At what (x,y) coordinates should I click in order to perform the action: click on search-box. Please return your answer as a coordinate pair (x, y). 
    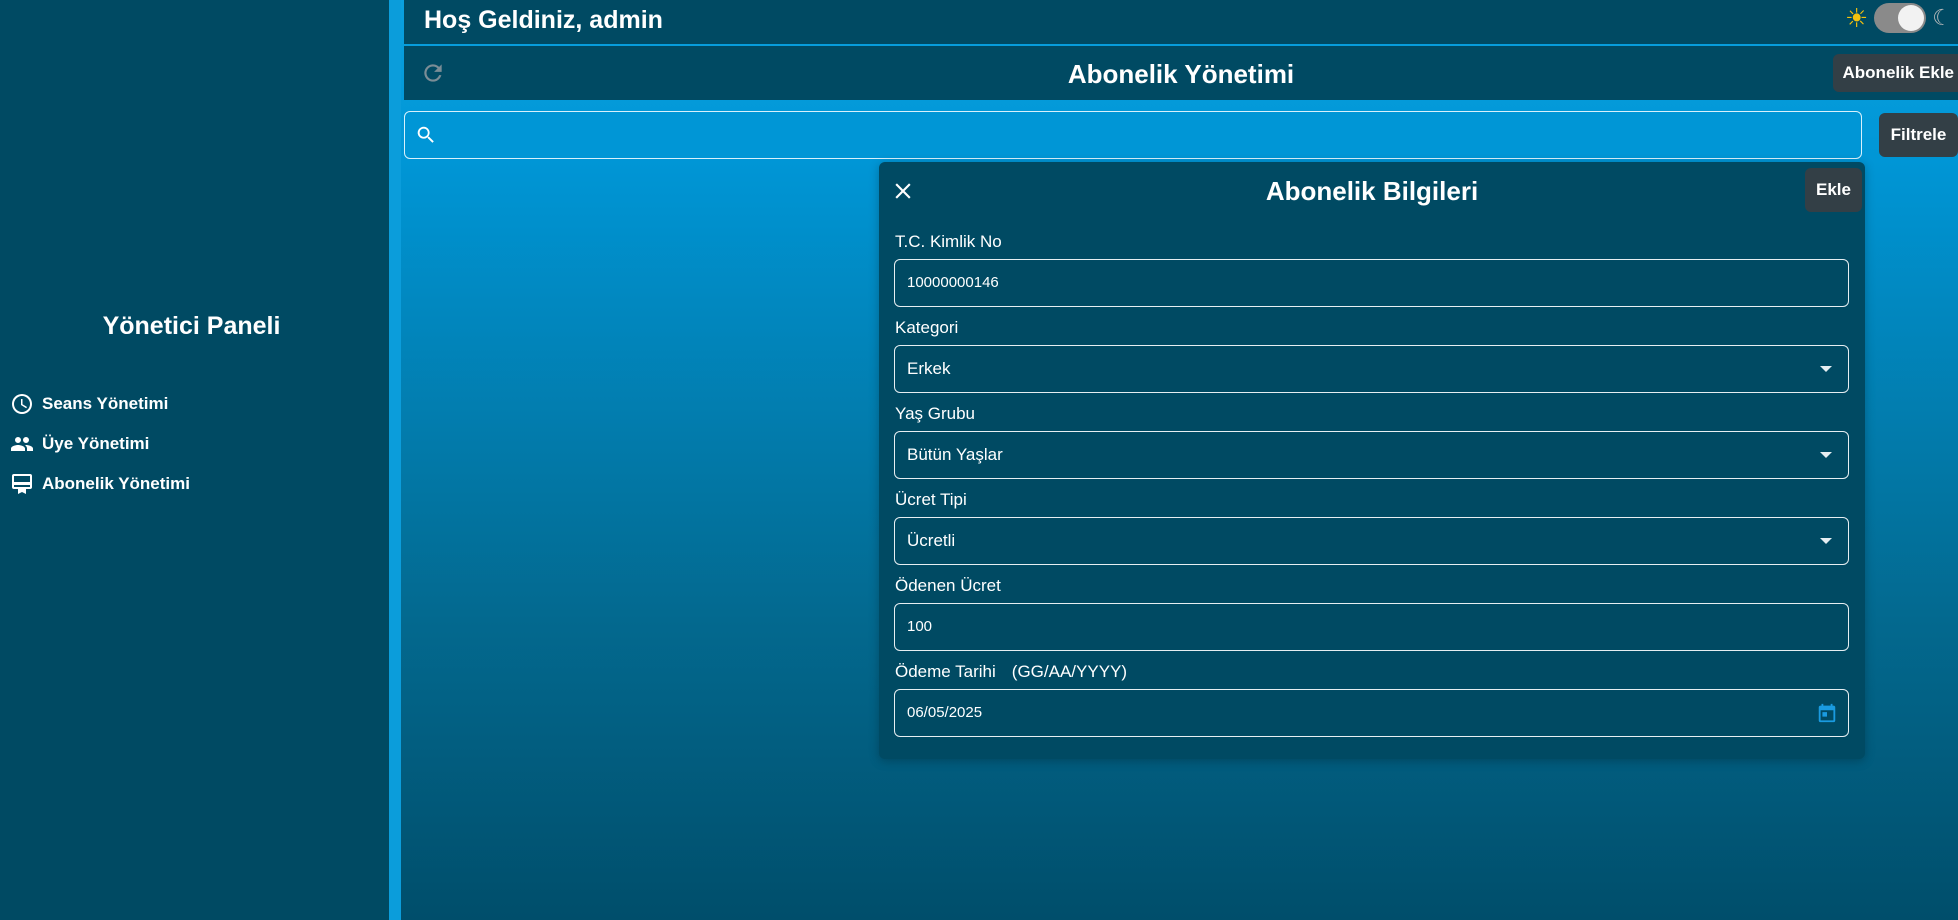
    Looking at the image, I should click on (1133, 135).